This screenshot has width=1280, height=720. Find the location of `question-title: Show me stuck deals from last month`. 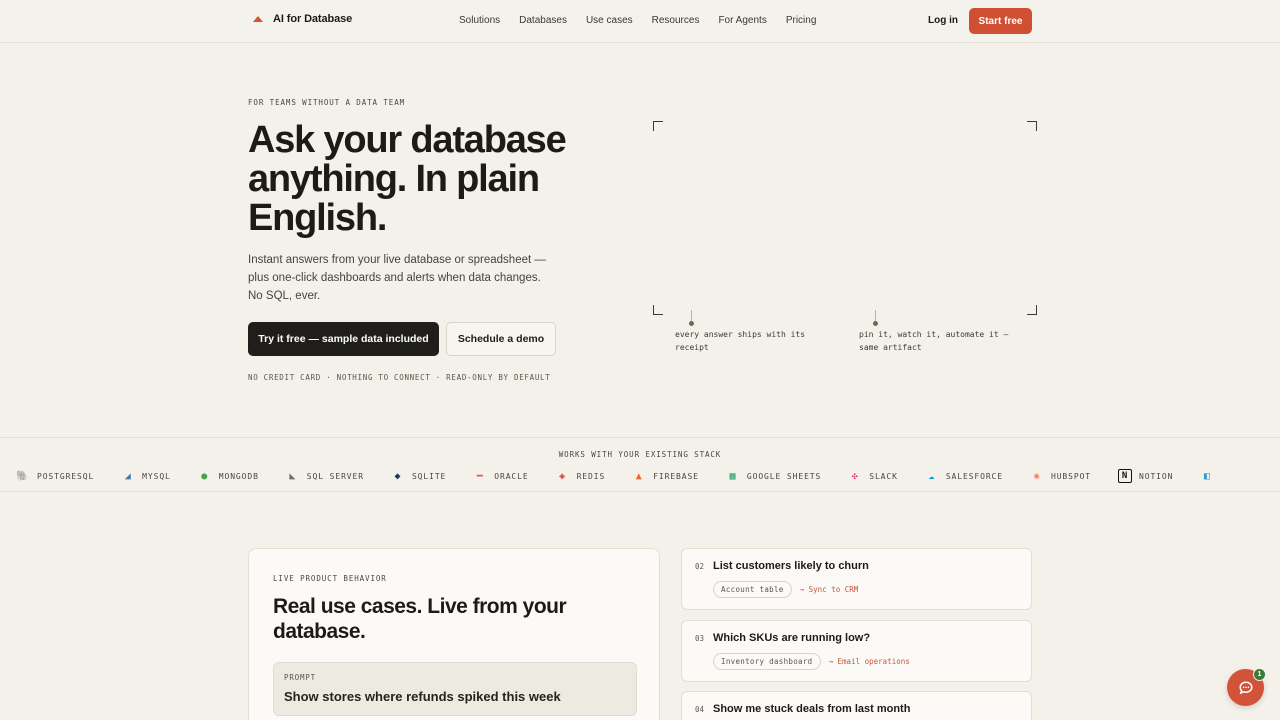

question-title: Show me stuck deals from last month is located at coordinates (812, 709).